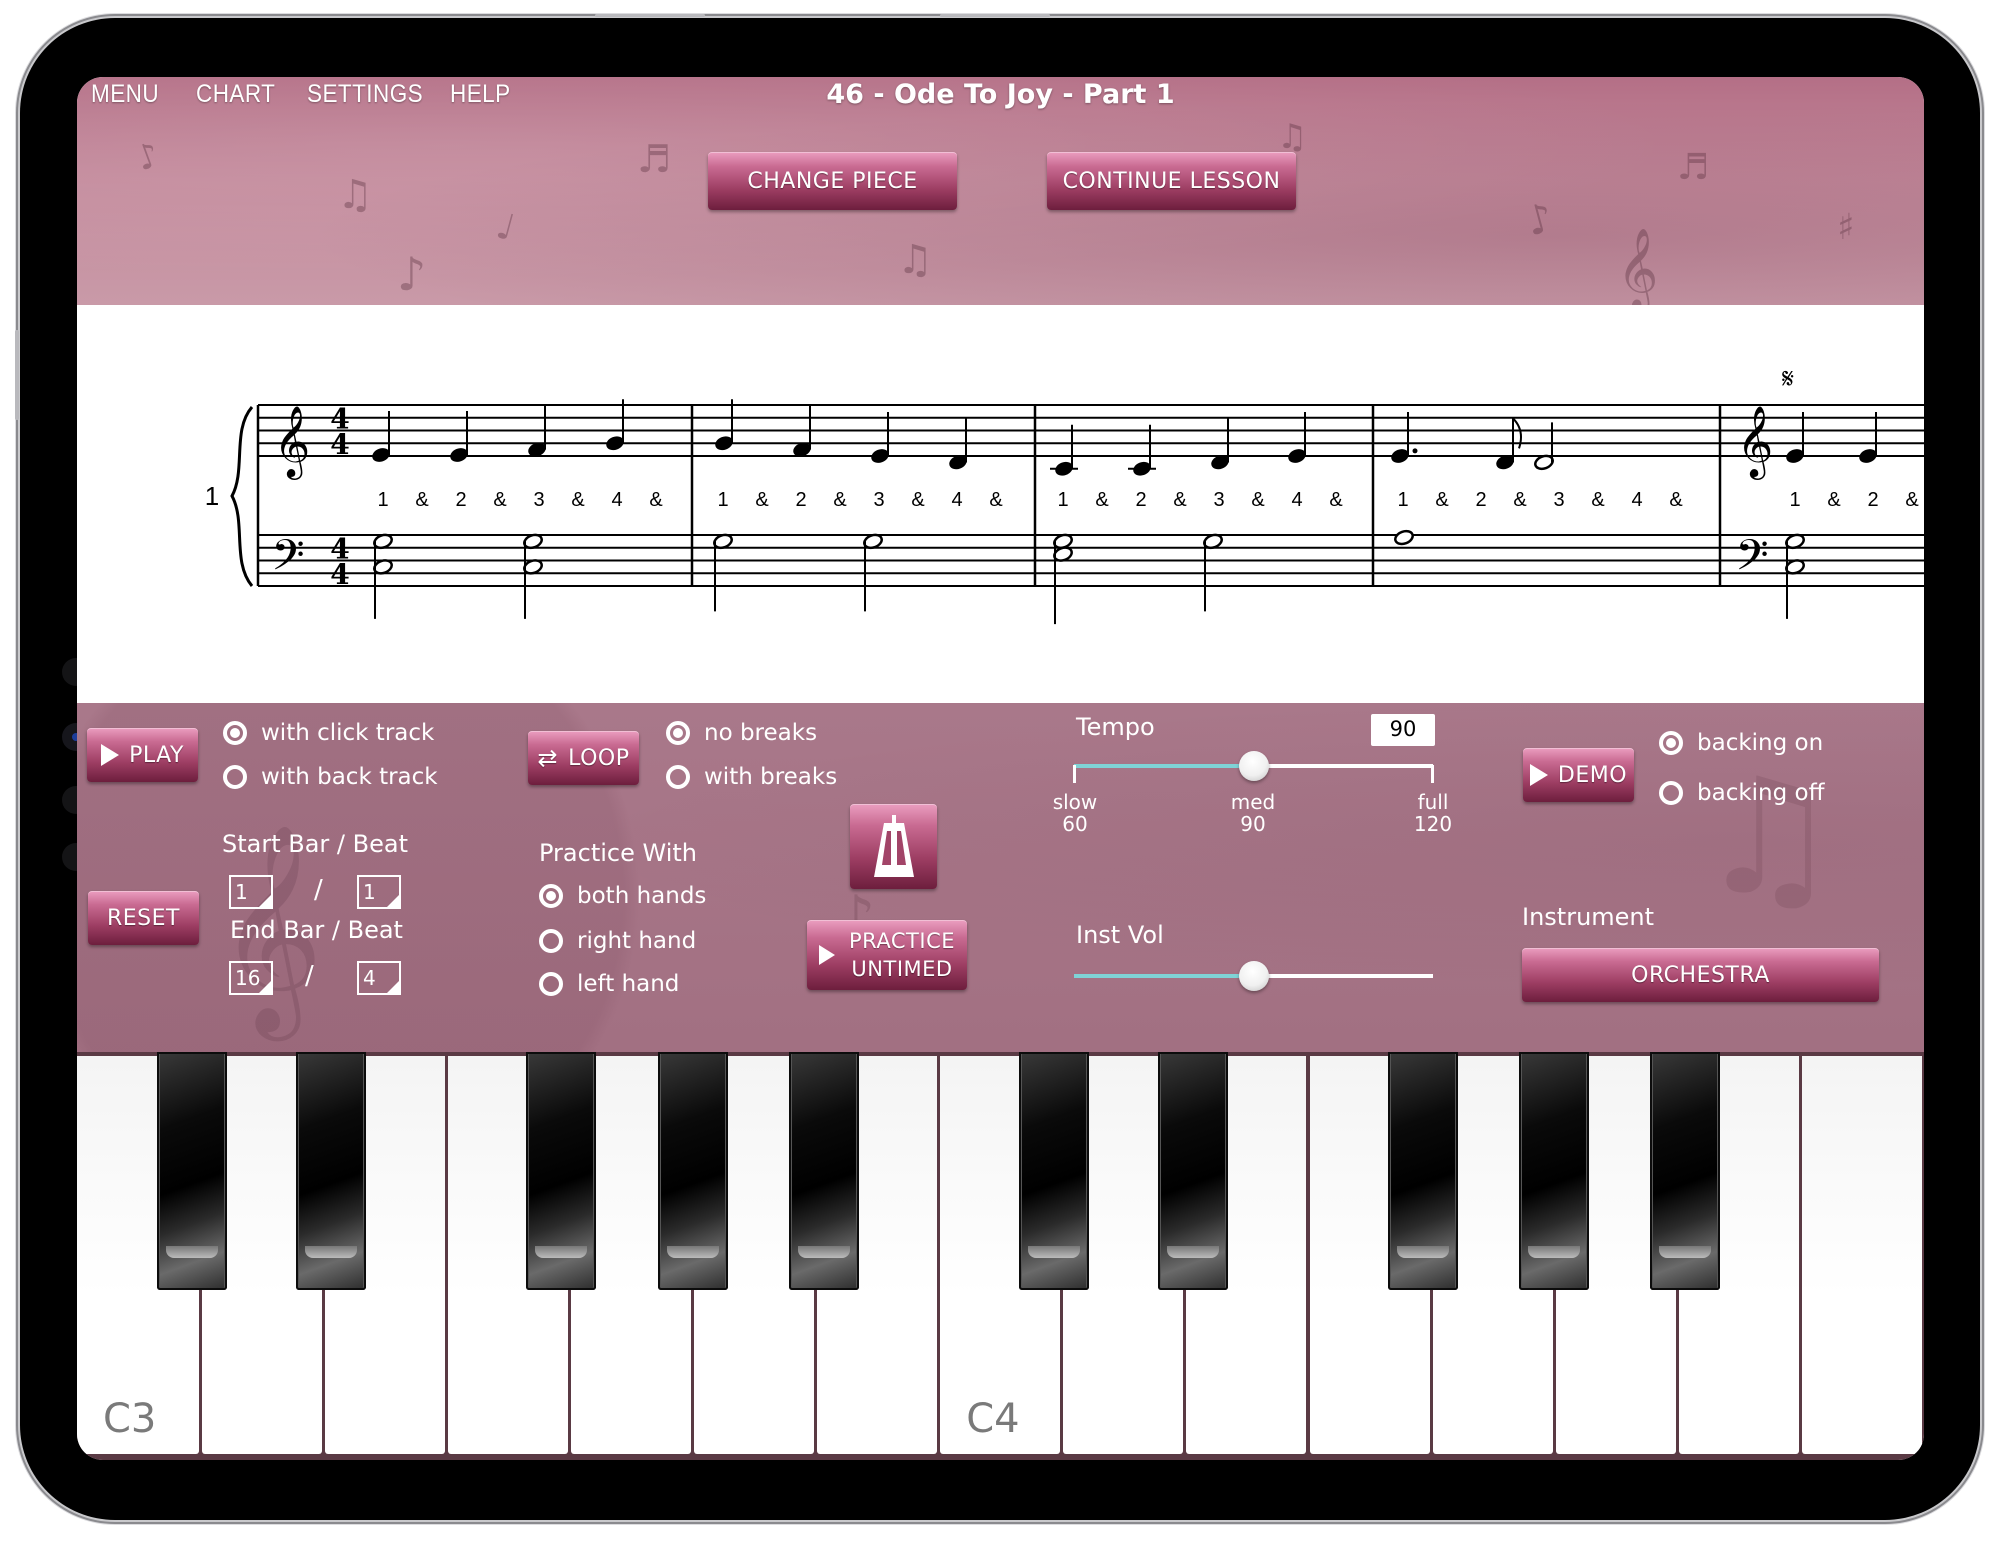 The width and height of the screenshot is (1995, 1541). I want to click on top-button, so click(995, 15).